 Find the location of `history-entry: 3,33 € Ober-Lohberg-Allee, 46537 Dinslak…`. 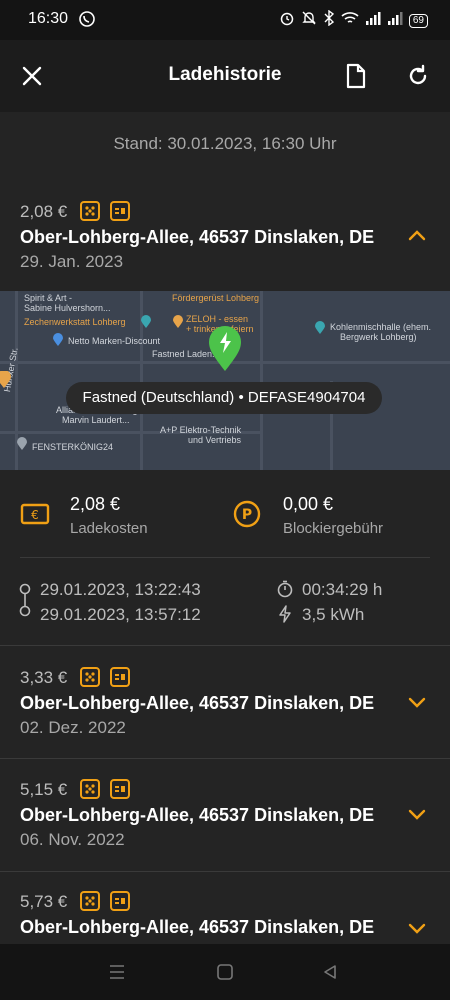

history-entry: 3,33 € Ober-Lohberg-Allee, 46537 Dinslak… is located at coordinates (225, 705).